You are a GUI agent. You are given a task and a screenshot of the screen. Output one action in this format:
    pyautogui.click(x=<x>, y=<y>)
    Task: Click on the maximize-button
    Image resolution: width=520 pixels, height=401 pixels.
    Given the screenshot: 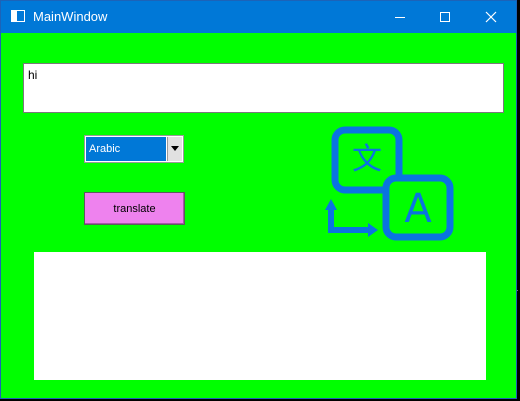 What is the action you would take?
    pyautogui.click(x=445, y=17)
    